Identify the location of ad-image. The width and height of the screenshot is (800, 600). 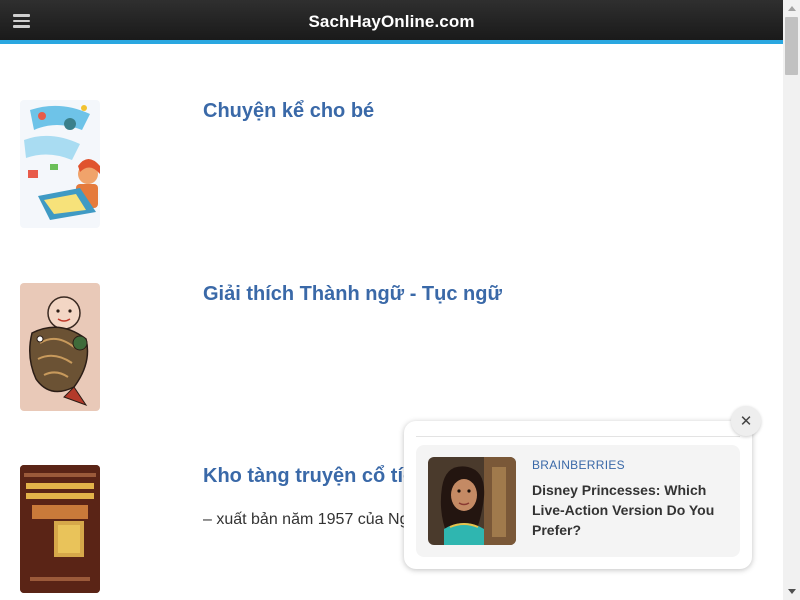
(472, 501).